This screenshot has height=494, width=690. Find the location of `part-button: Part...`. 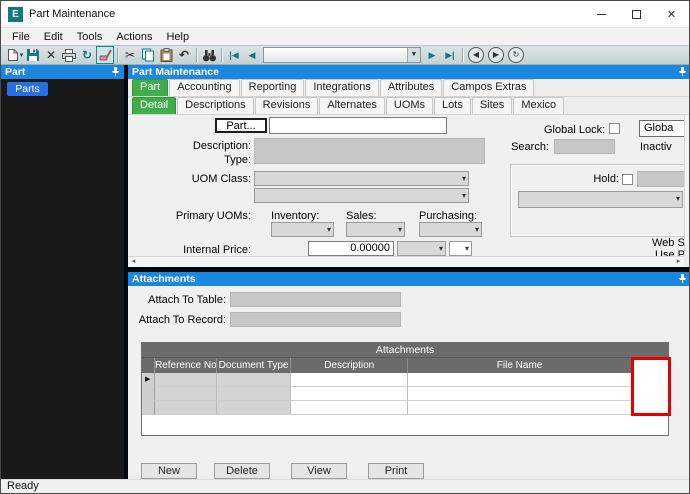

part-button: Part... is located at coordinates (241, 125).